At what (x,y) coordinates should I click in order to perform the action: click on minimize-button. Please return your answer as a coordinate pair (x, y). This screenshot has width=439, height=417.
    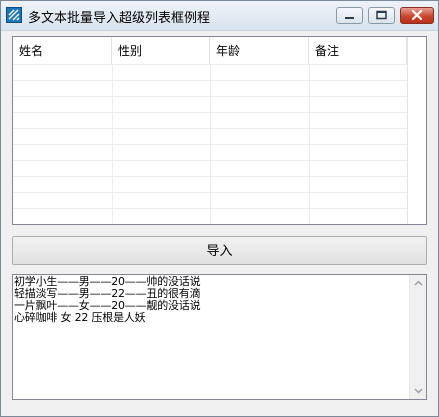
    Looking at the image, I should click on (349, 15).